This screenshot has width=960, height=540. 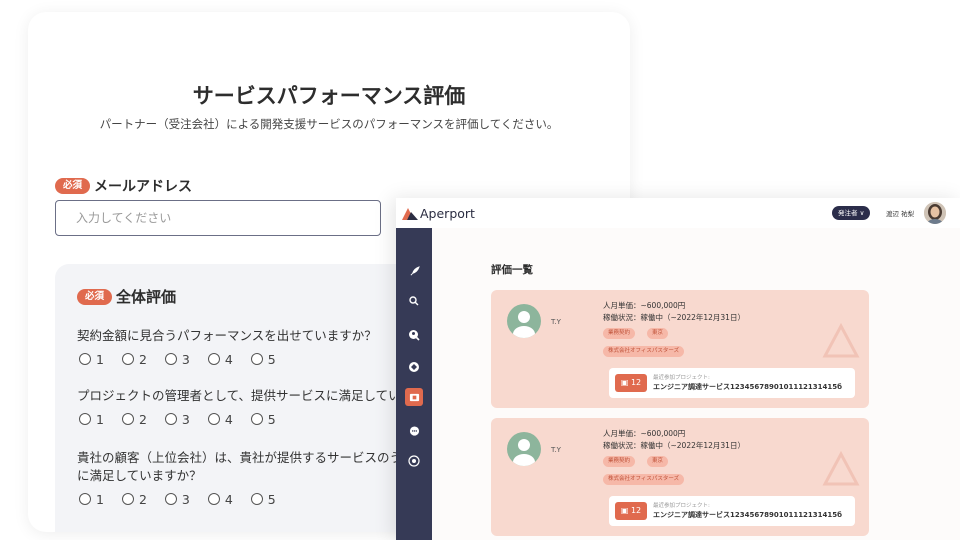 I want to click on rating-section-title: 必須 全体評価, so click(x=126, y=296).